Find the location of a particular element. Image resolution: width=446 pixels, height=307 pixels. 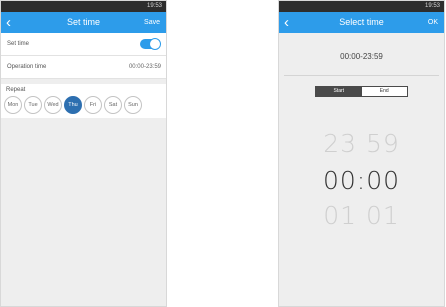

repeat-label: Repeat is located at coordinates (16, 90).